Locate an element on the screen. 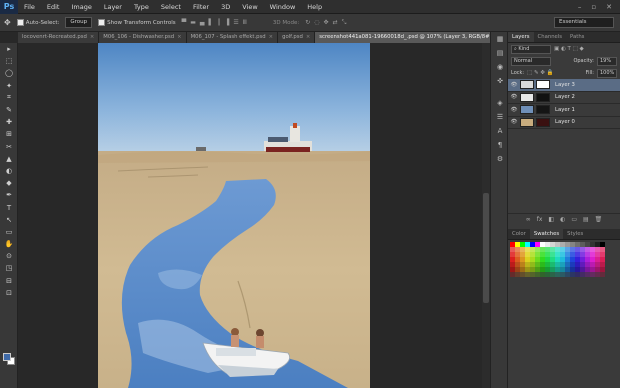 This screenshot has height=388, width=620. 3d-rotate-icon: ↻ is located at coordinates (307, 23).